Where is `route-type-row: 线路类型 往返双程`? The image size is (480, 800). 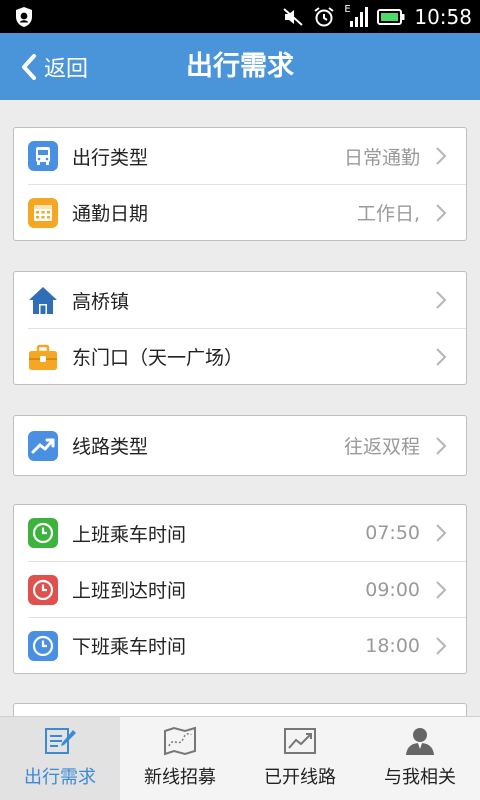 route-type-row: 线路类型 往返双程 is located at coordinates (240, 445).